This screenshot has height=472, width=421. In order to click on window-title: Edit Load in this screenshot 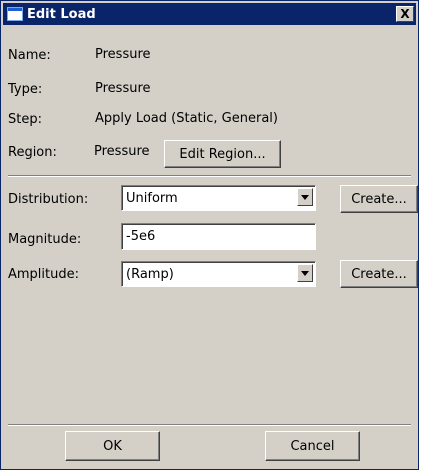, I will do `click(61, 14)`.